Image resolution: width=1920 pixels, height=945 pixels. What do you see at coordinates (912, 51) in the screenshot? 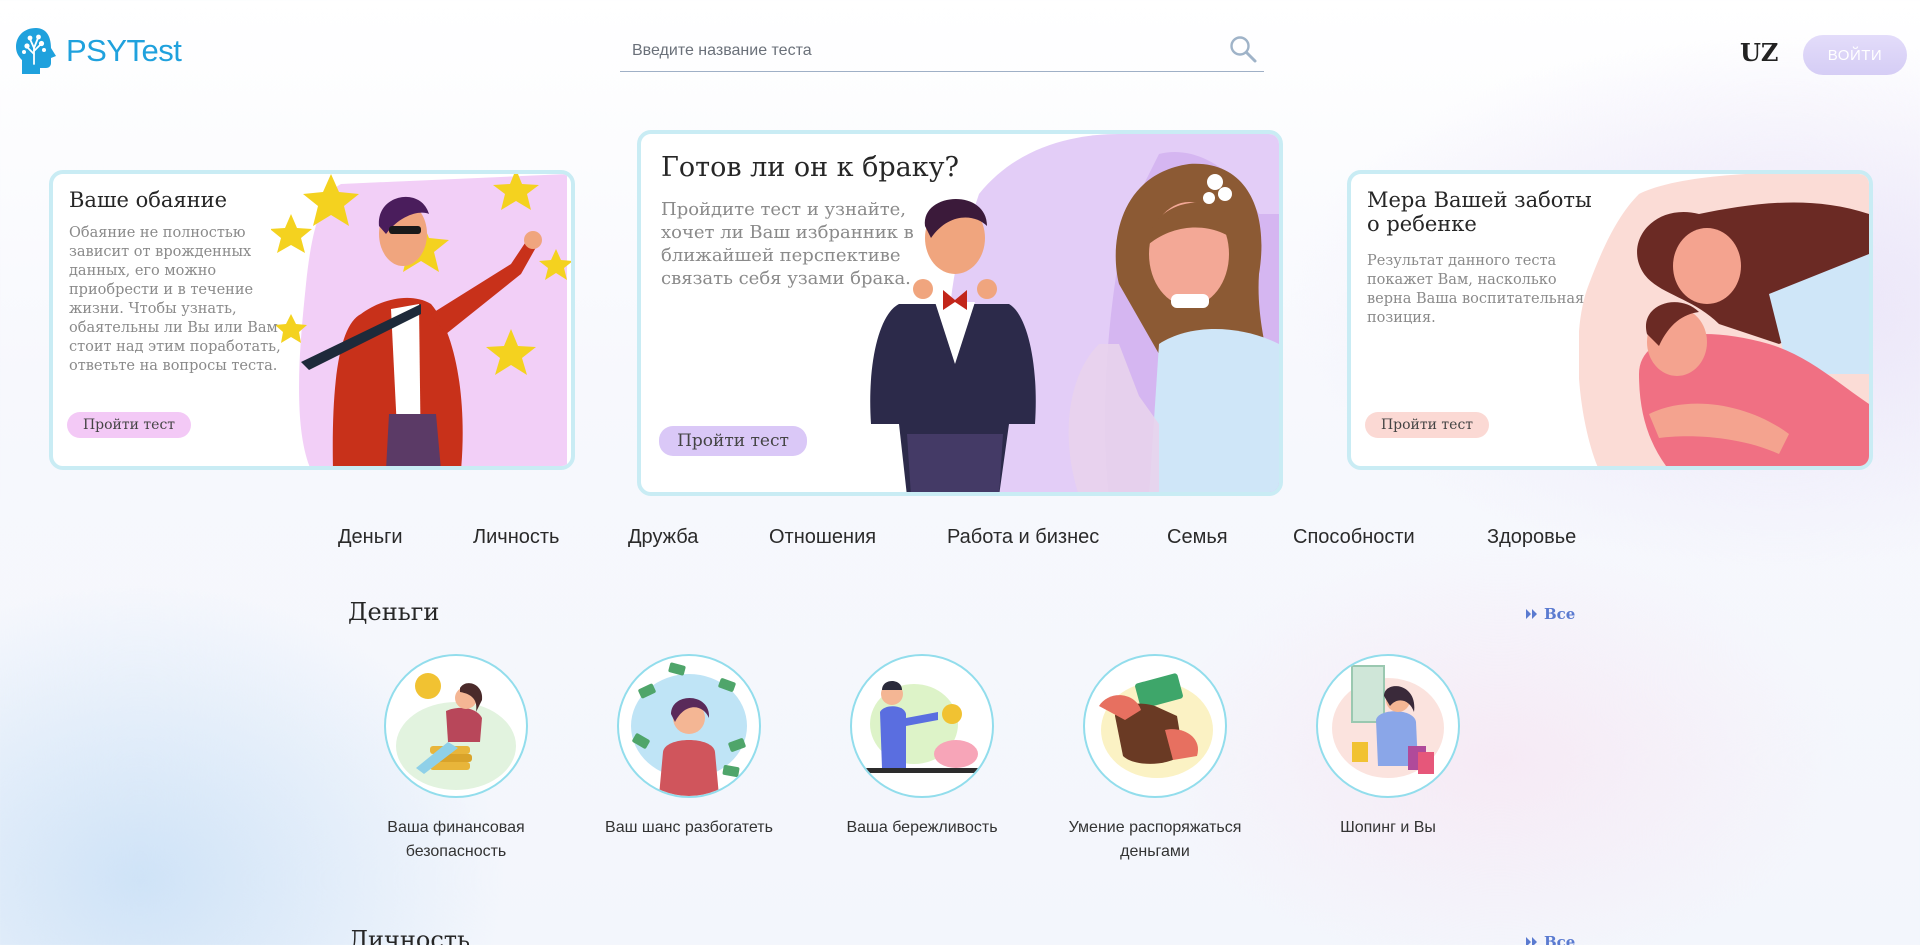
I see `search-input` at bounding box center [912, 51].